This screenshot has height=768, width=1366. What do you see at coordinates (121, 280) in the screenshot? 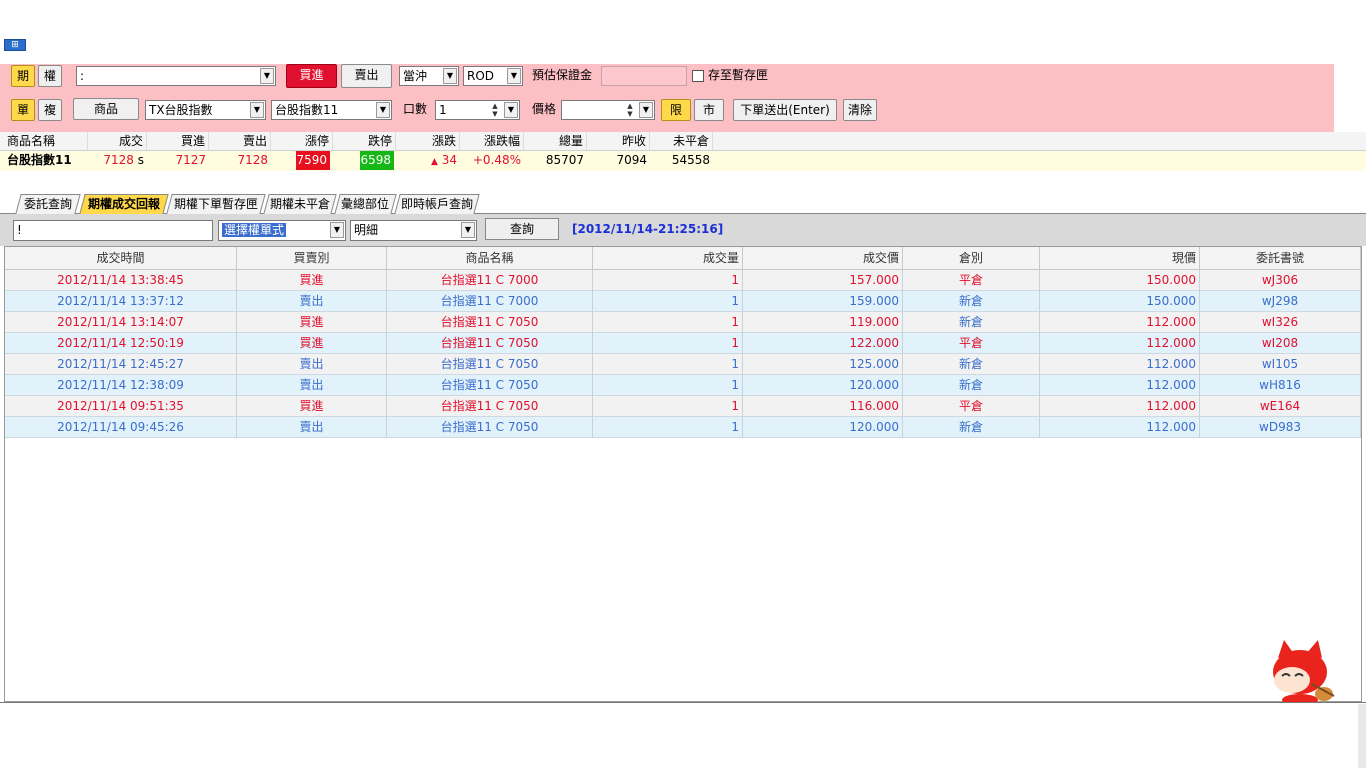
I see `cell-time: 2012/11/14 13:38:45` at bounding box center [121, 280].